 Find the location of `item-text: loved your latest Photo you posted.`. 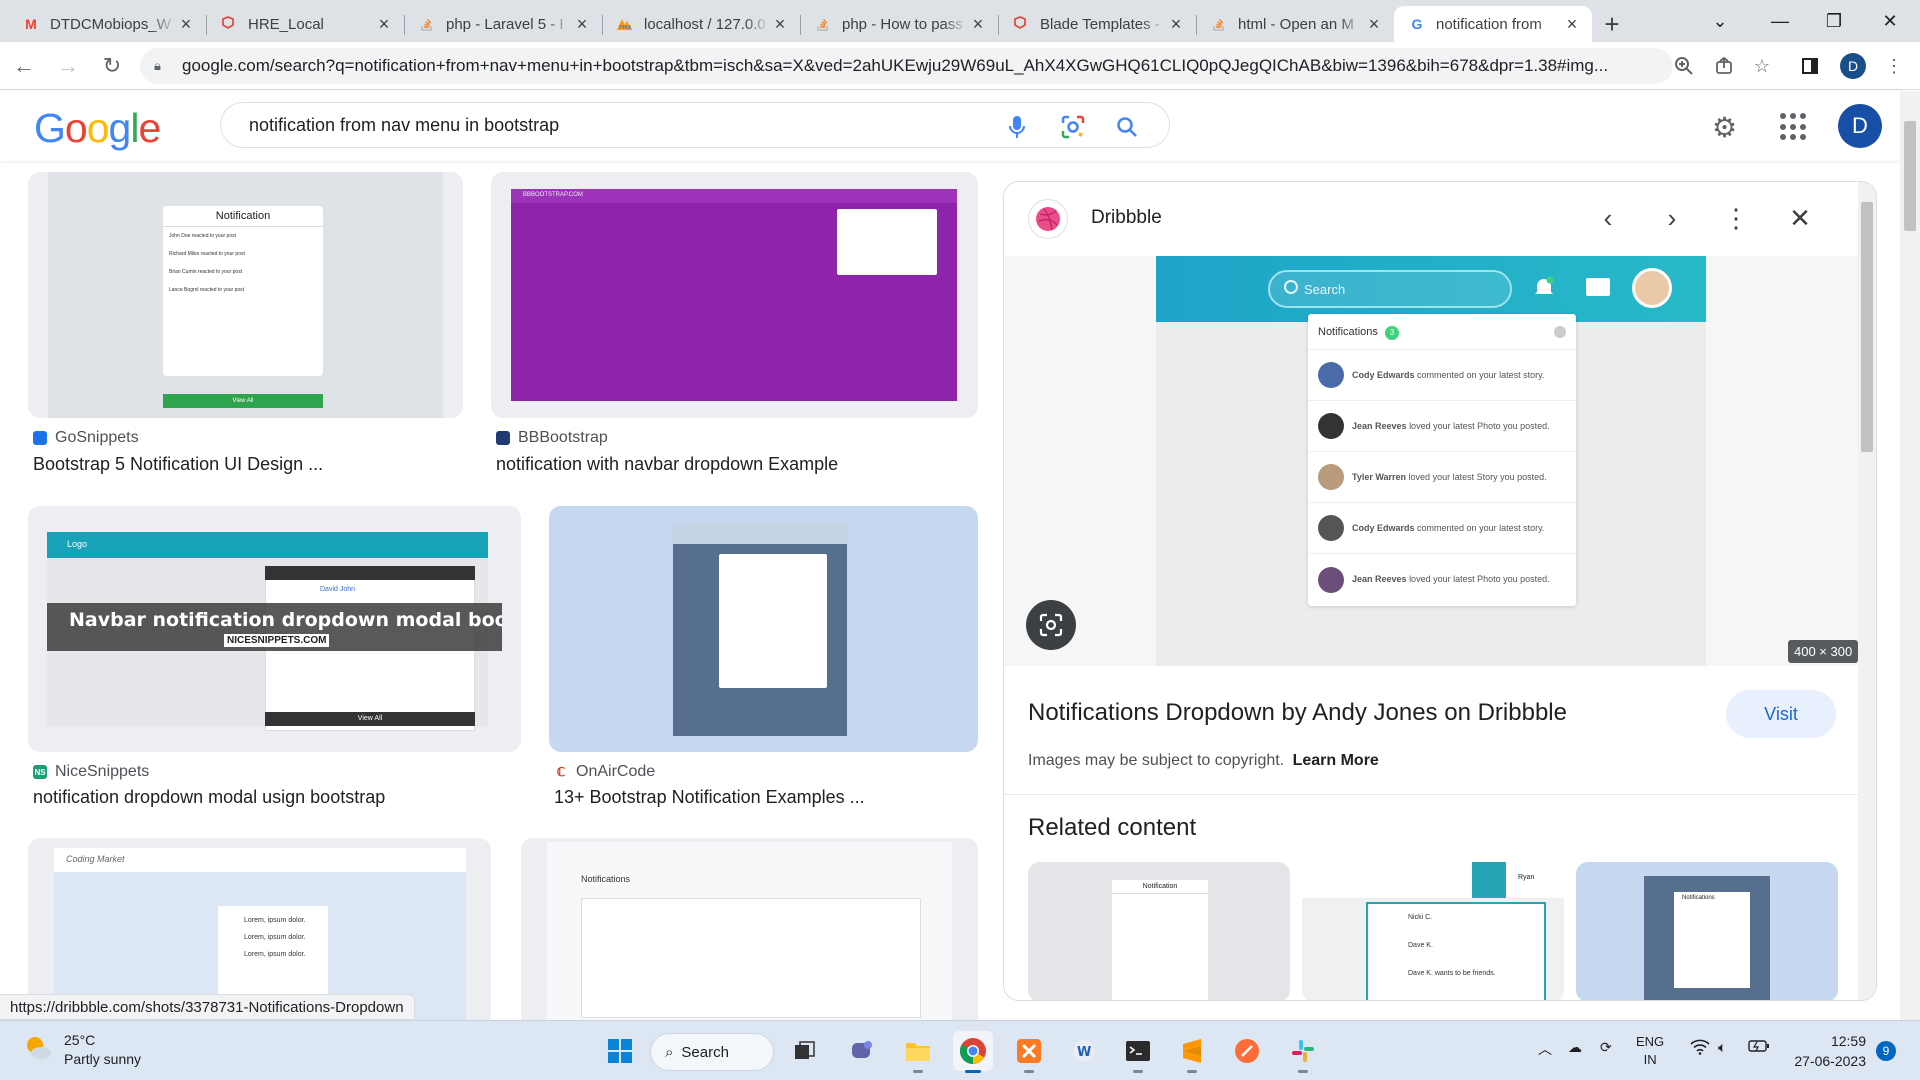

item-text: loved your latest Photo you posted. is located at coordinates (1479, 425).